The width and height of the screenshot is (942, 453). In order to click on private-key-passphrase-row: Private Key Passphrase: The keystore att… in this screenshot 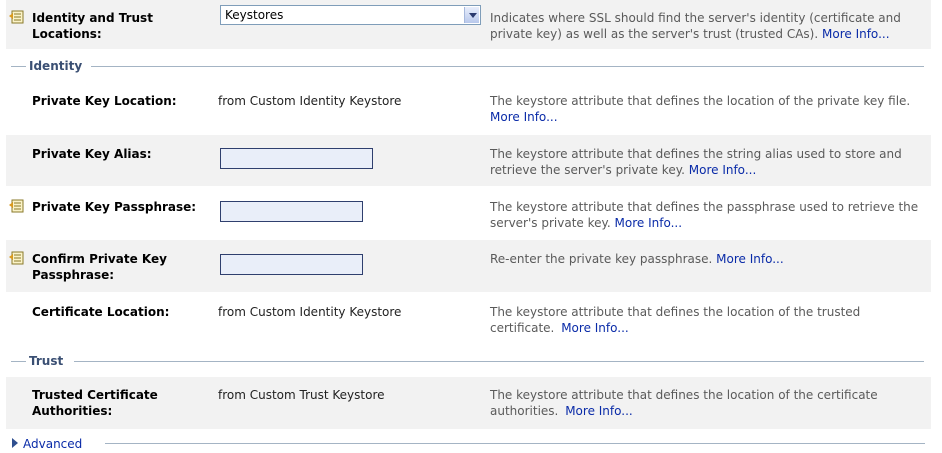, I will do `click(468, 213)`.